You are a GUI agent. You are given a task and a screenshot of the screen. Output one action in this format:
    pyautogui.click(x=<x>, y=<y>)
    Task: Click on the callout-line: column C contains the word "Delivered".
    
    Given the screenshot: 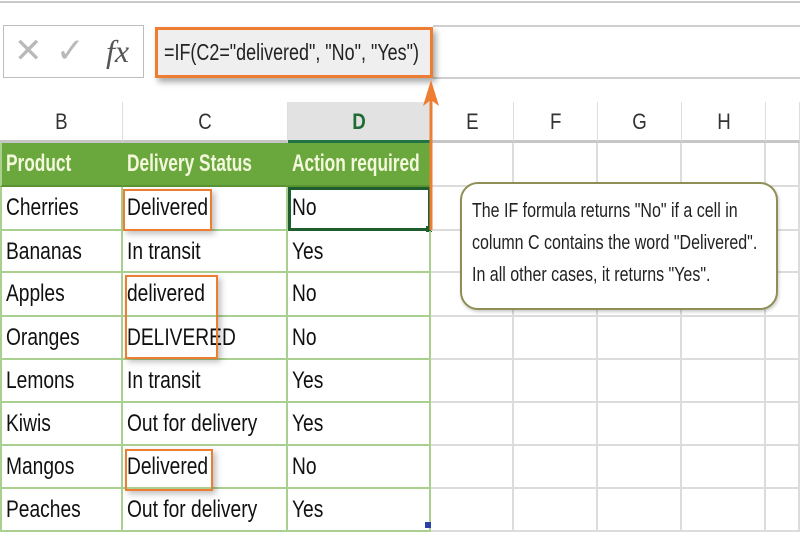 What is the action you would take?
    pyautogui.click(x=615, y=243)
    